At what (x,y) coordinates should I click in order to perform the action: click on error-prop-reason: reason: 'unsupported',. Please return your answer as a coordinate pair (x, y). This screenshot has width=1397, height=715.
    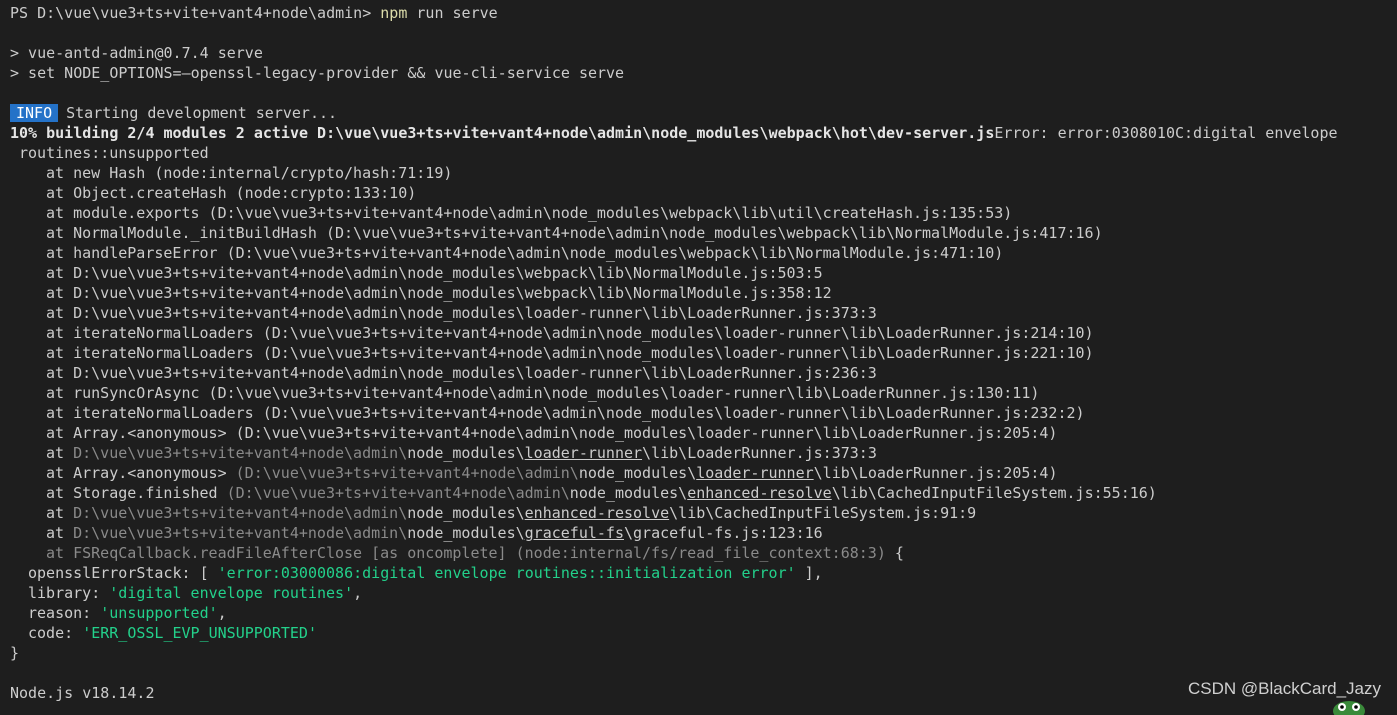
    Looking at the image, I should click on (703, 613).